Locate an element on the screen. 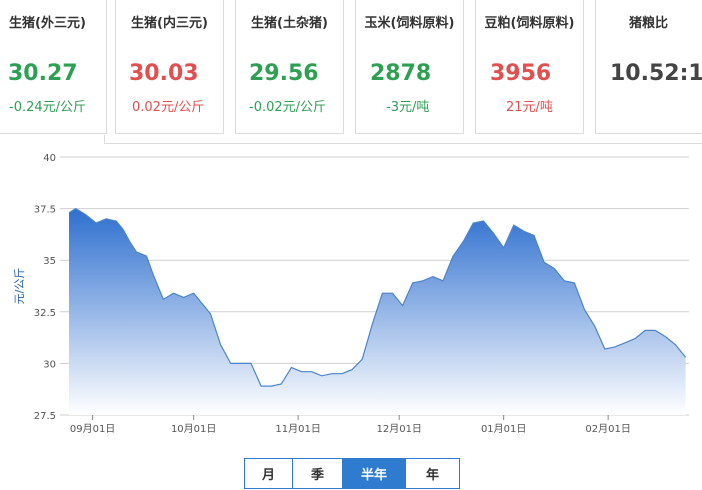  y-tick-label: 40 is located at coordinates (49, 158).